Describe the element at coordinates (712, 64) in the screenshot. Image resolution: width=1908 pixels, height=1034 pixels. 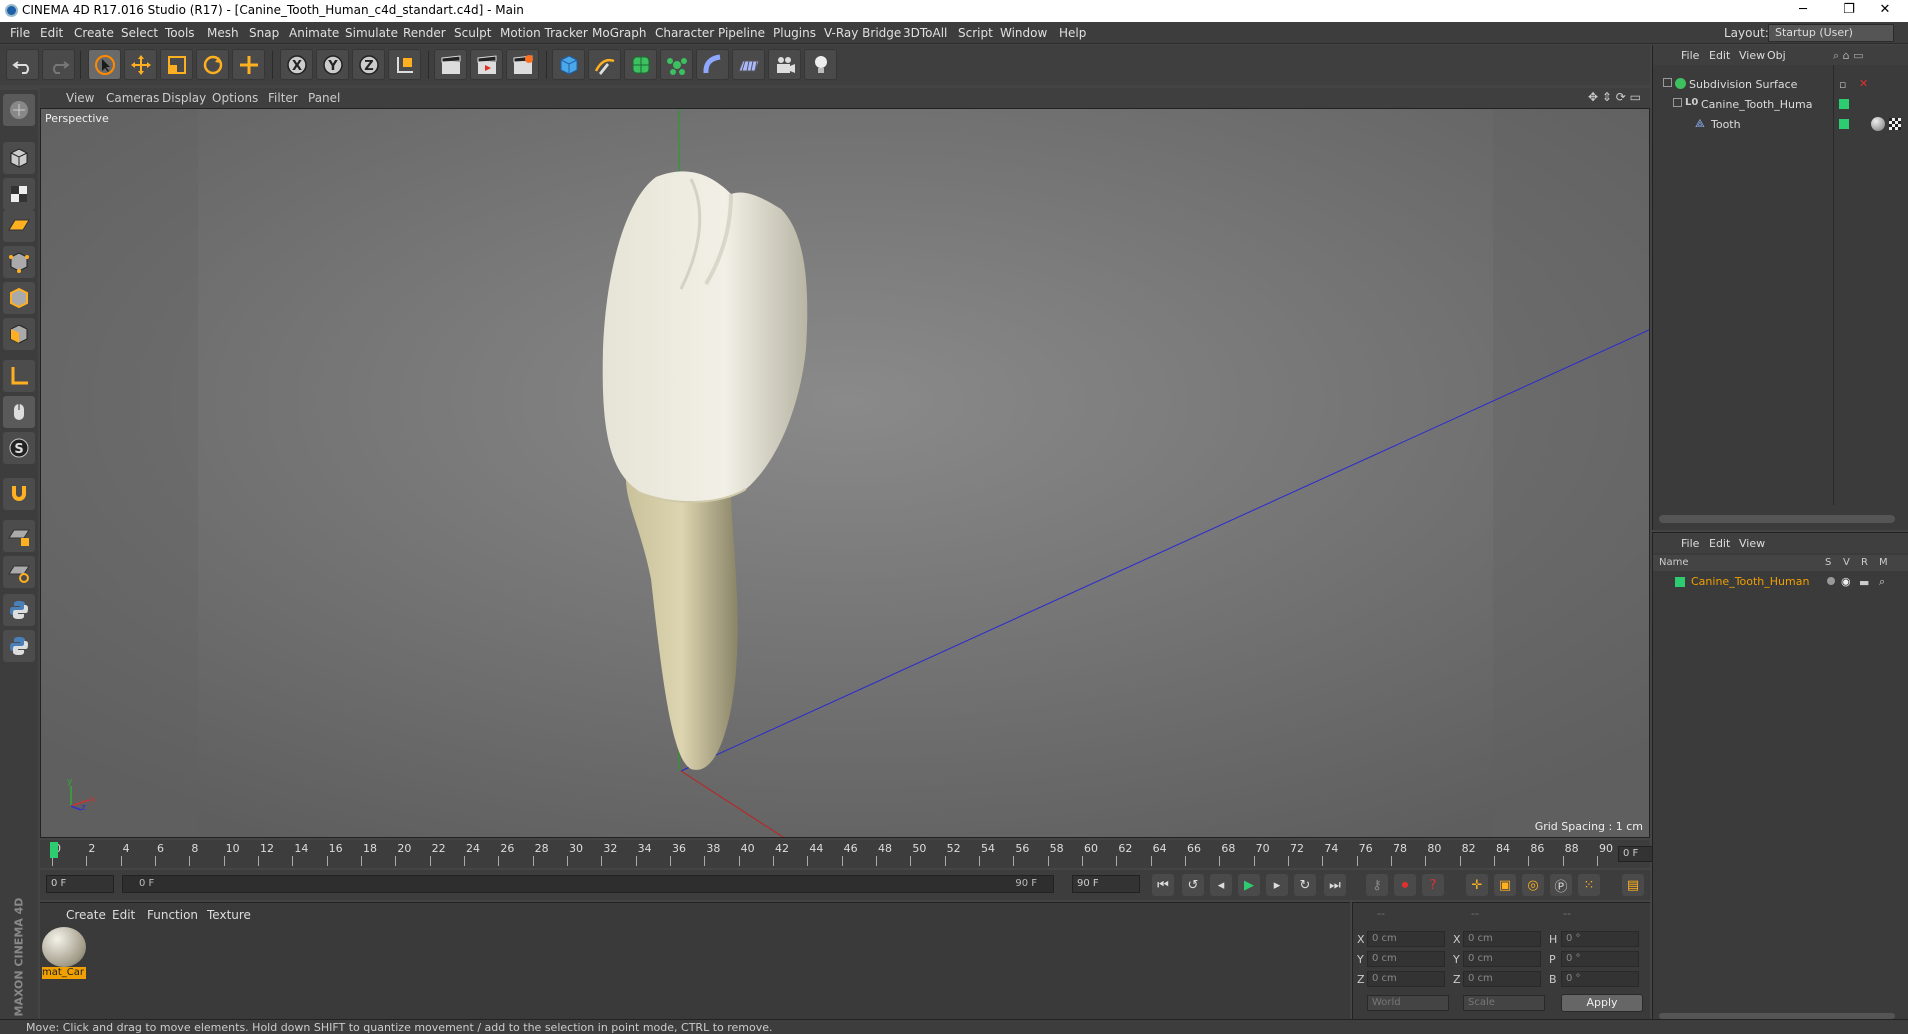
I see `deformer-button` at that location.